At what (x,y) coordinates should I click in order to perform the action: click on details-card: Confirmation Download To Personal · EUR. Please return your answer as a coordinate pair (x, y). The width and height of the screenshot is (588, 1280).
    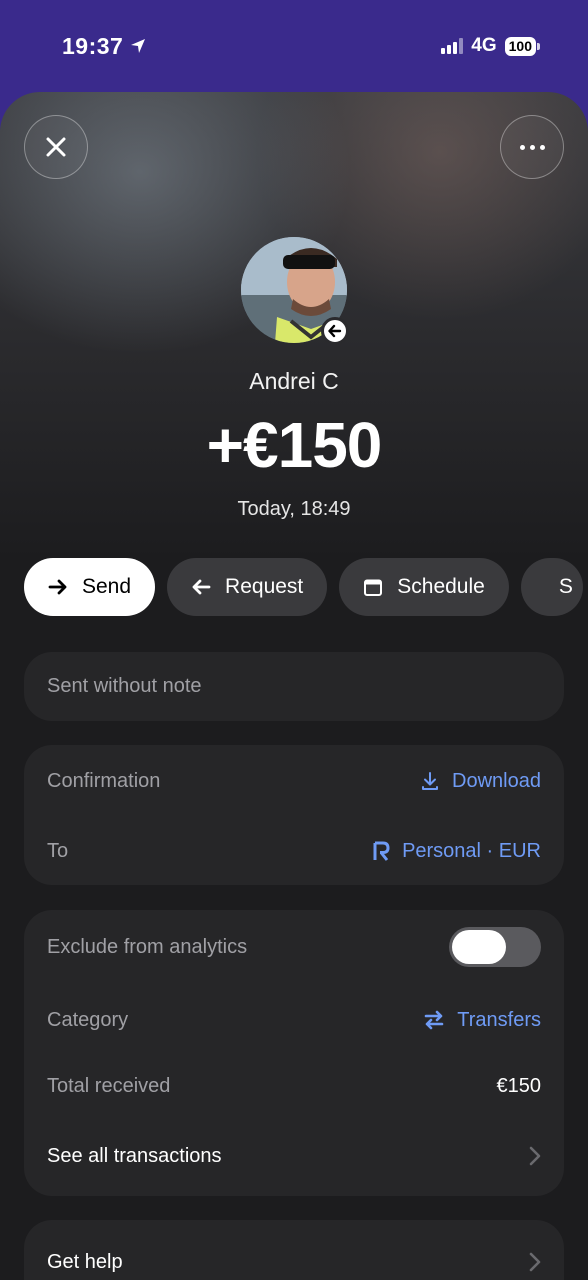
    Looking at the image, I should click on (294, 815).